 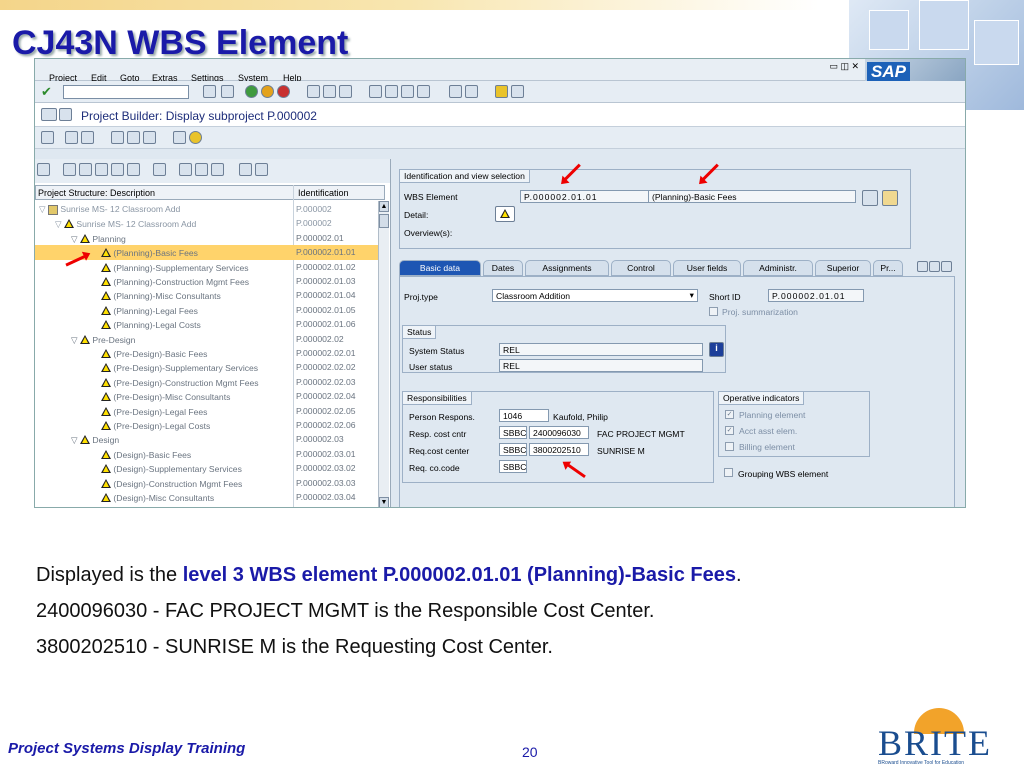 What do you see at coordinates (251, 91) in the screenshot?
I see `back-green-icon` at bounding box center [251, 91].